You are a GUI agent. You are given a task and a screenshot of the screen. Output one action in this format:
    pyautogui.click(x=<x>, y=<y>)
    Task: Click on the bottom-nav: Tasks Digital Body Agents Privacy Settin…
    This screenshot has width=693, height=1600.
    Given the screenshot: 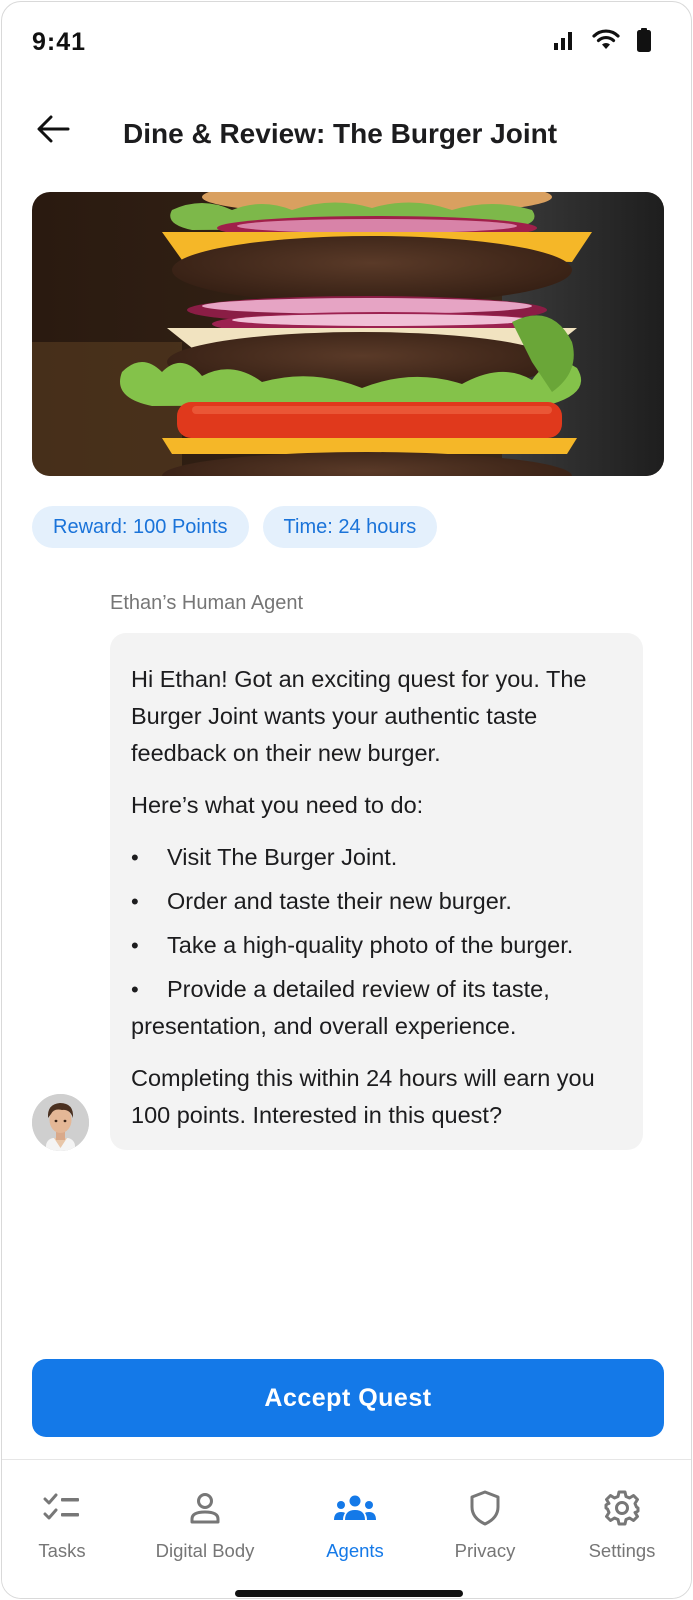 What is the action you would take?
    pyautogui.click(x=346, y=1528)
    